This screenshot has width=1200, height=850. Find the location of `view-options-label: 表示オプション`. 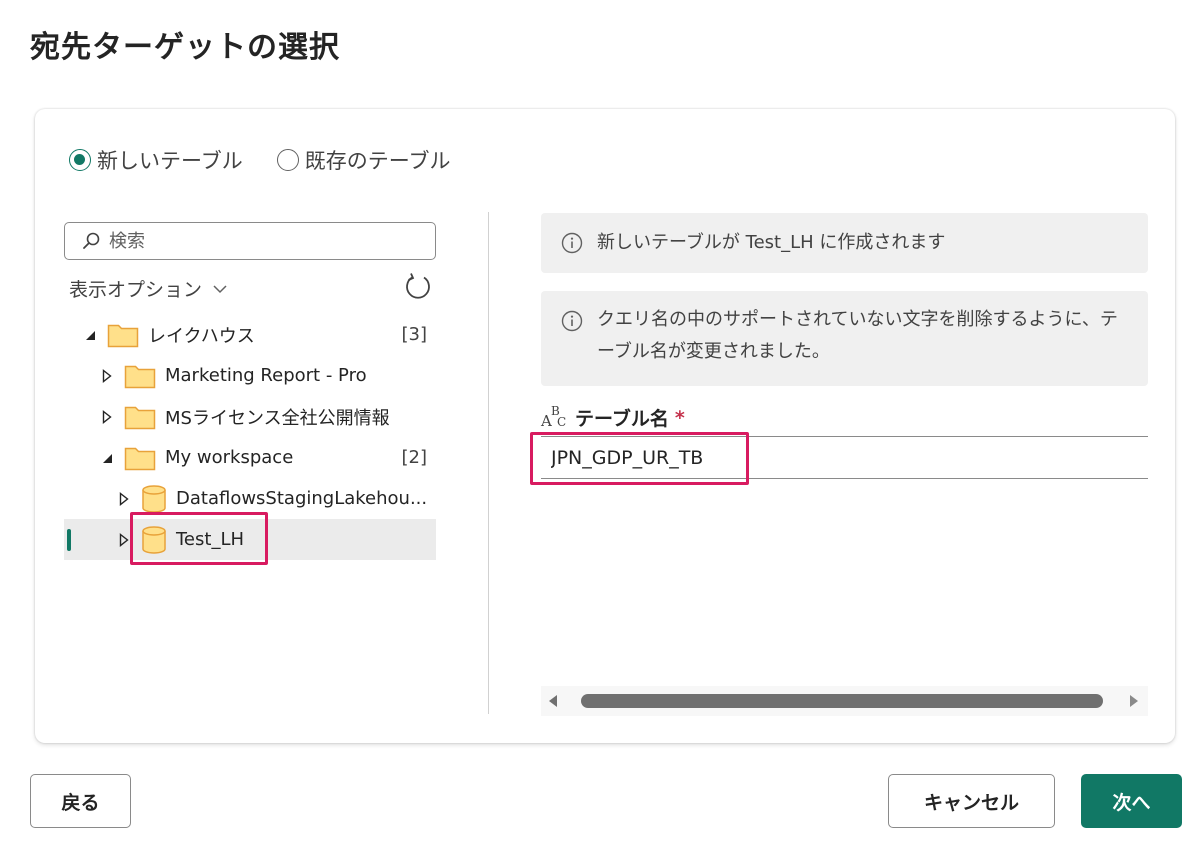

view-options-label: 表示オプション is located at coordinates (136, 290).